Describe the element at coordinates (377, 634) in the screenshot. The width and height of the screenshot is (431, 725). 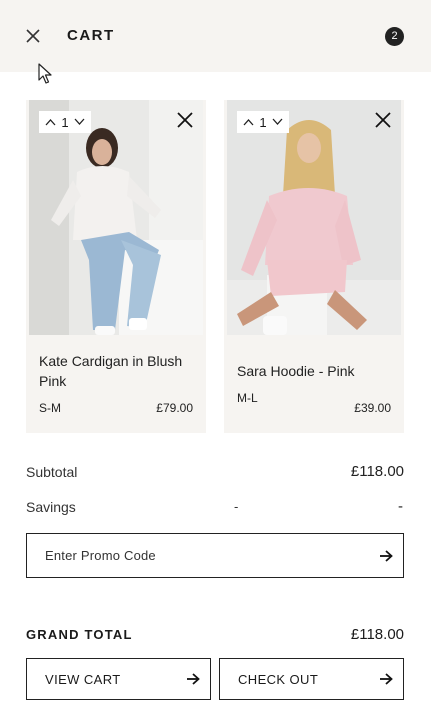
I see `grand-total-value: £118.00` at that location.